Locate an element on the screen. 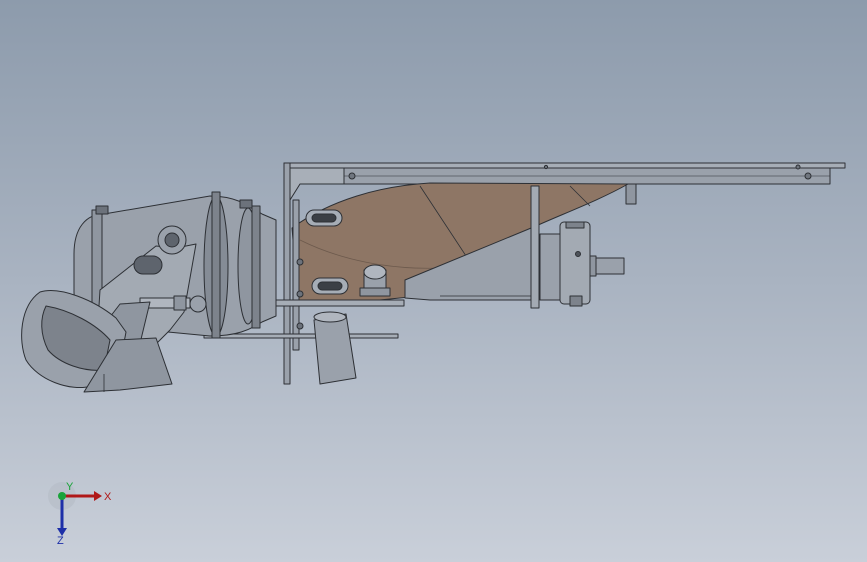 Image resolution: width=867 pixels, height=562 pixels. y-axis-label: Y is located at coordinates (70, 487).